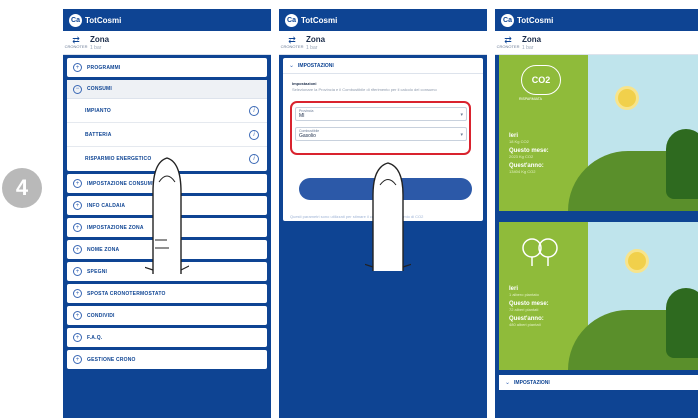  I want to click on menu-item-faq: + F.A.Q., so click(167, 337).